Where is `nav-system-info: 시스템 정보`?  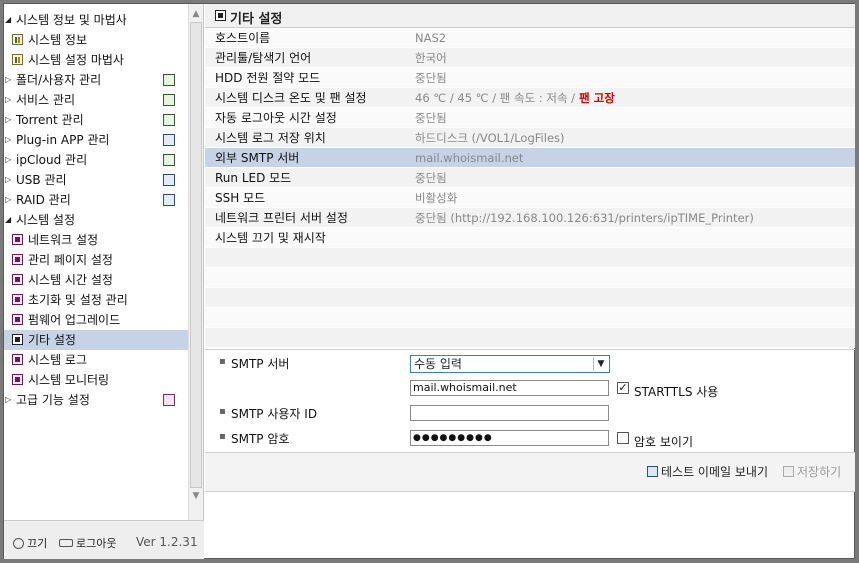 nav-system-info: 시스템 정보 is located at coordinates (96, 40).